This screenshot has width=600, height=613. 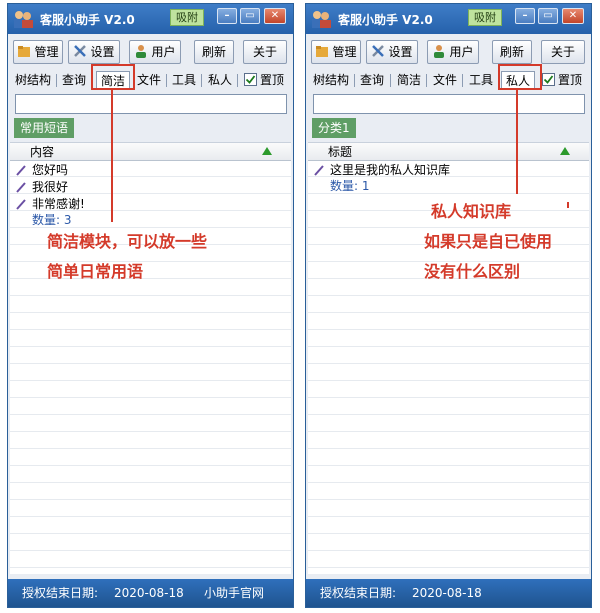 I want to click on annotation-line: 如果只是自已使用, so click(x=488, y=241).